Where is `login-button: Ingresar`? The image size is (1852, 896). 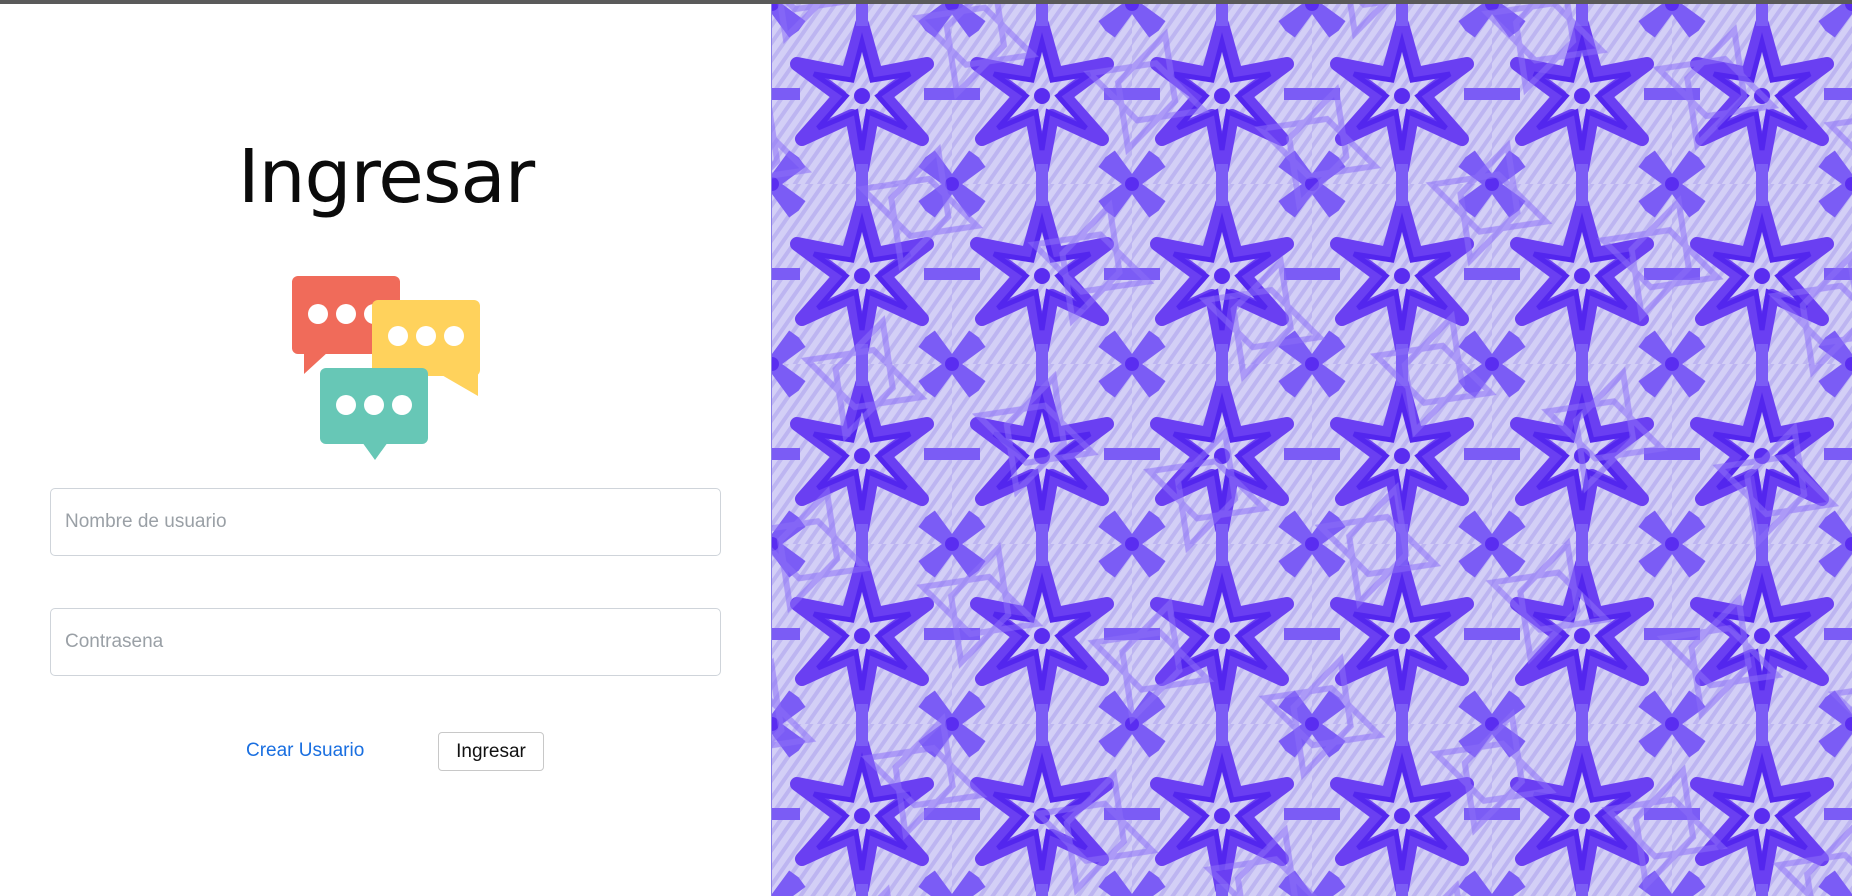 login-button: Ingresar is located at coordinates (491, 751).